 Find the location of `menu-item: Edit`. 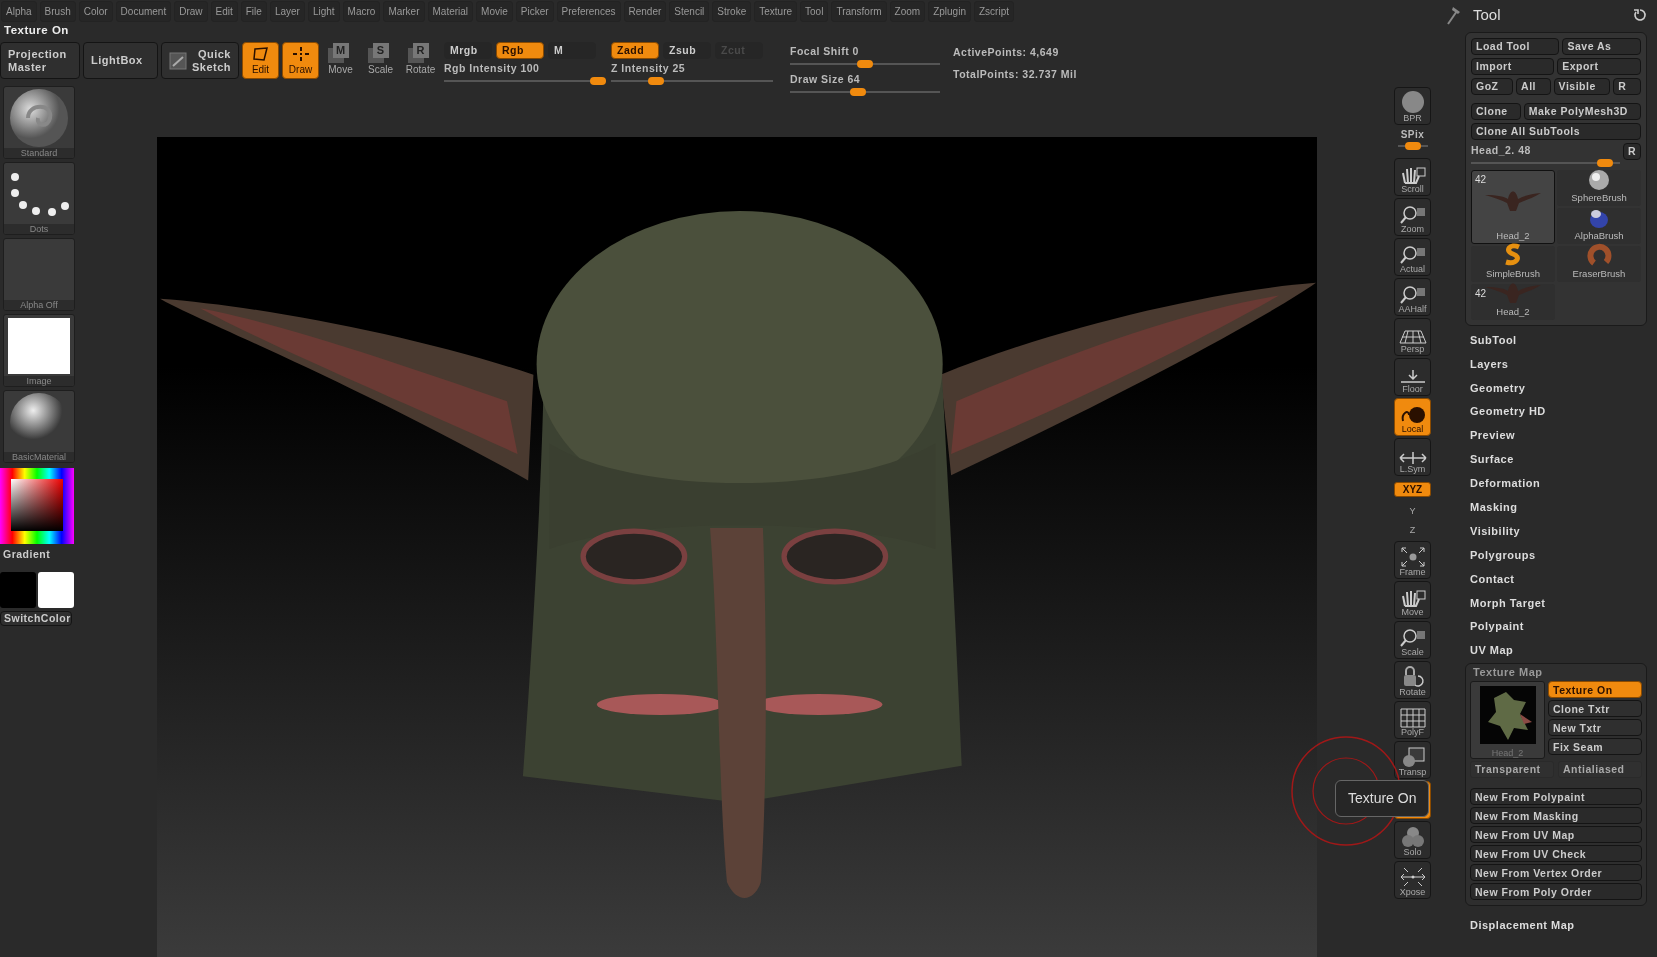

menu-item: Edit is located at coordinates (224, 11).